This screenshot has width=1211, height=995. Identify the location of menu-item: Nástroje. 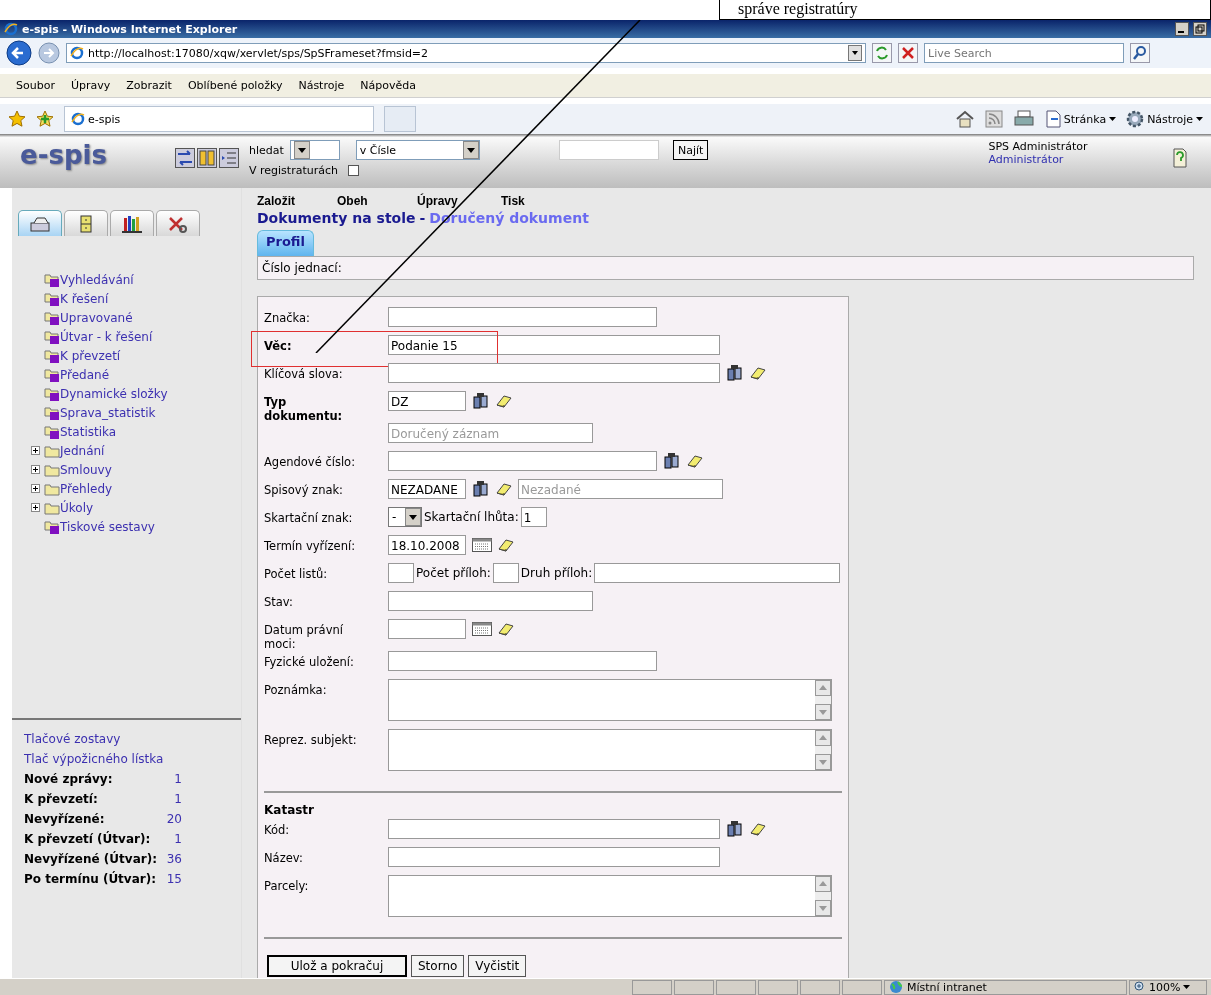
(321, 85).